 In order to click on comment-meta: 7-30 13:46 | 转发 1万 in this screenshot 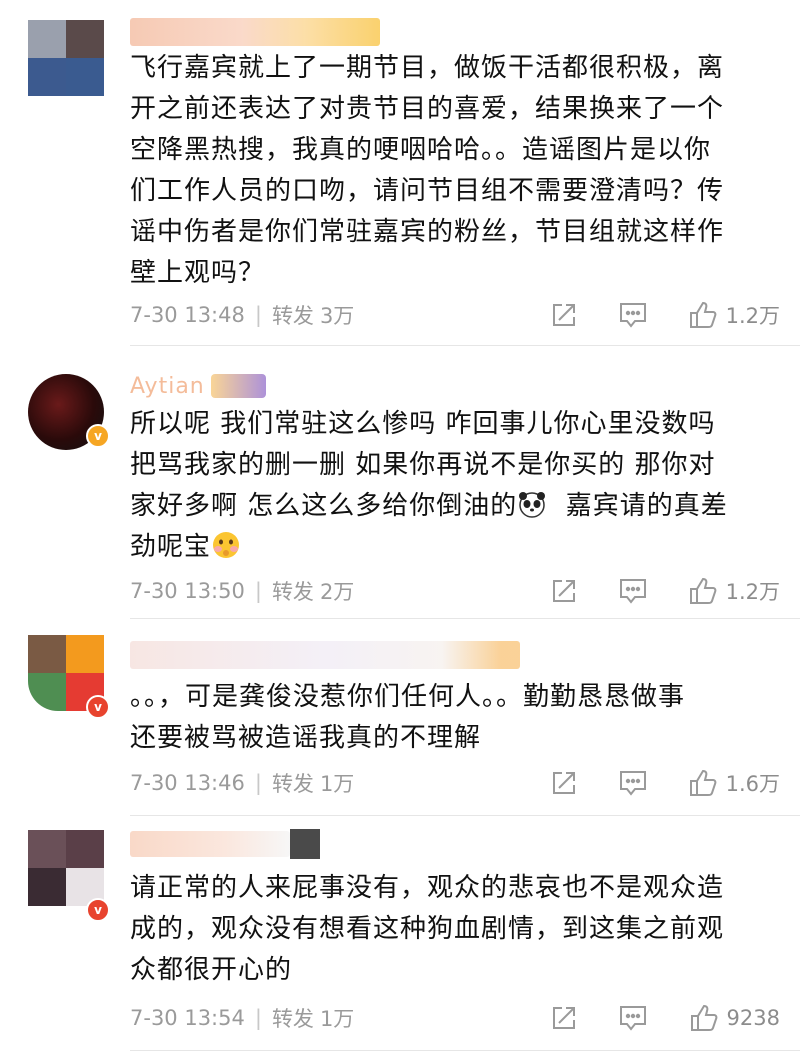, I will do `click(242, 783)`.